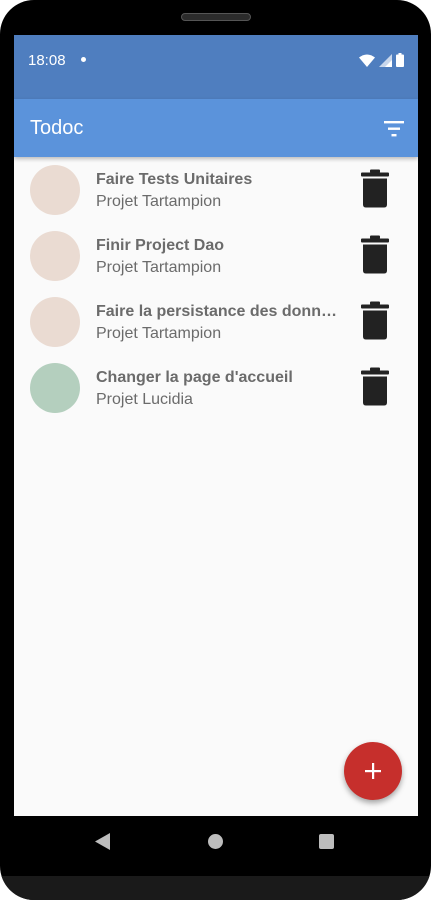 Image resolution: width=431 pixels, height=900 pixels. I want to click on plus-icon, so click(373, 771).